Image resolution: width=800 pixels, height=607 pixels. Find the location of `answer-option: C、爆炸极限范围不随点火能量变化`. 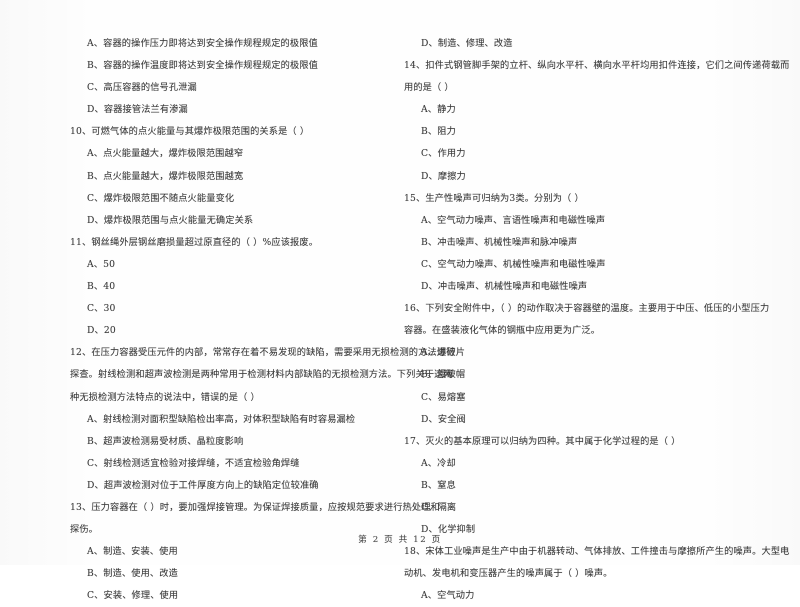

answer-option: C、爆炸极限范围不随点火能量变化 is located at coordinates (161, 198).